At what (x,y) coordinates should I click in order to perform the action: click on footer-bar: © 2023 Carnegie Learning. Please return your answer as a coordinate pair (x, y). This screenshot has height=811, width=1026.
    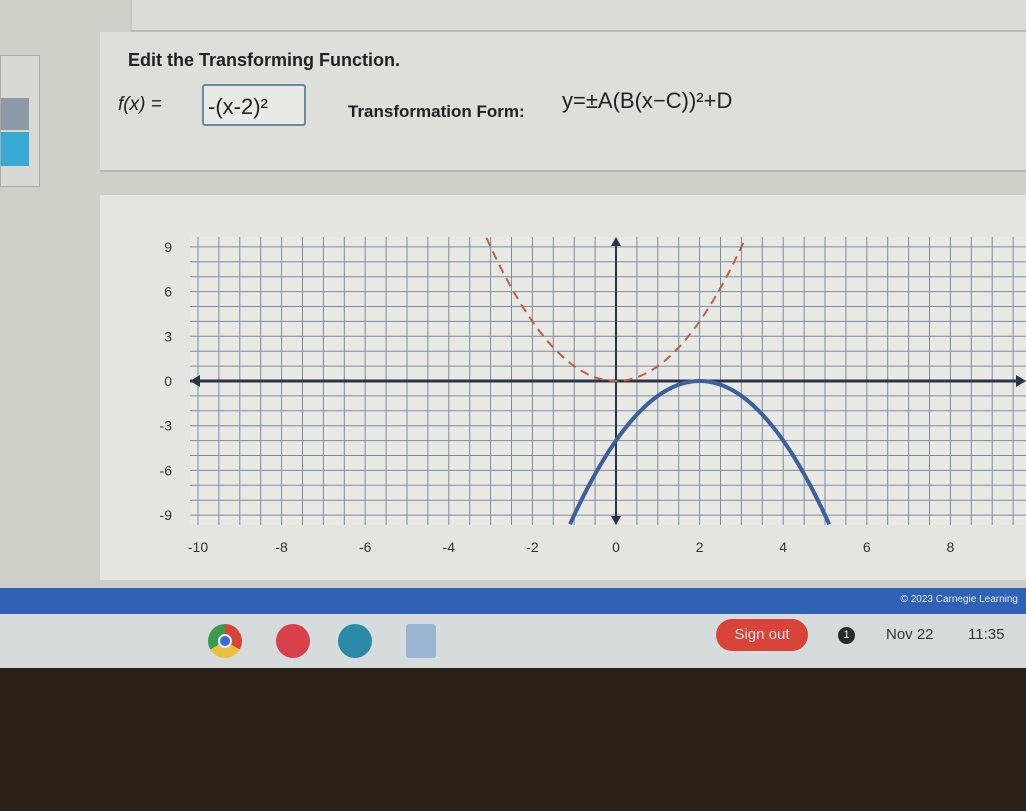
    Looking at the image, I should click on (513, 601).